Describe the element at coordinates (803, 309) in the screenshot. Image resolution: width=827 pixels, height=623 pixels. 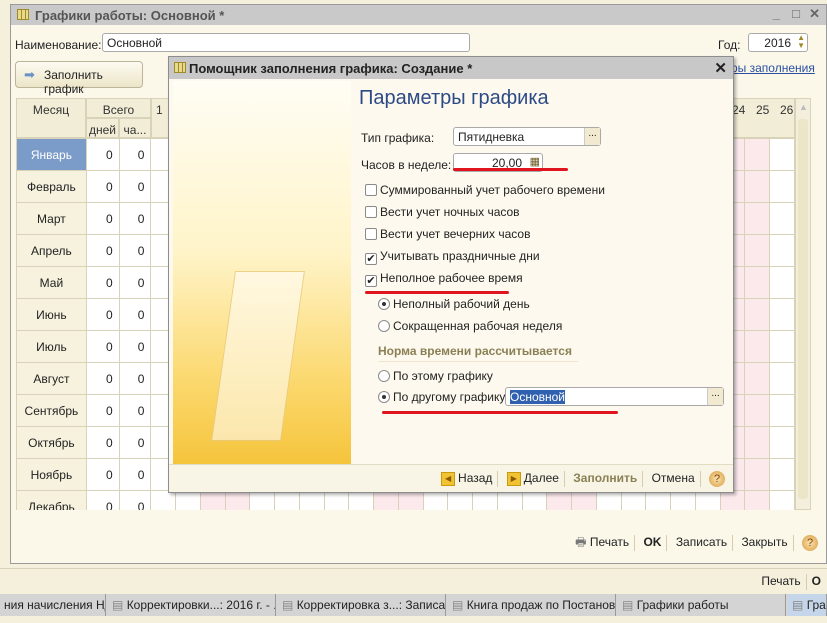
I see `scroll-thumb` at that location.